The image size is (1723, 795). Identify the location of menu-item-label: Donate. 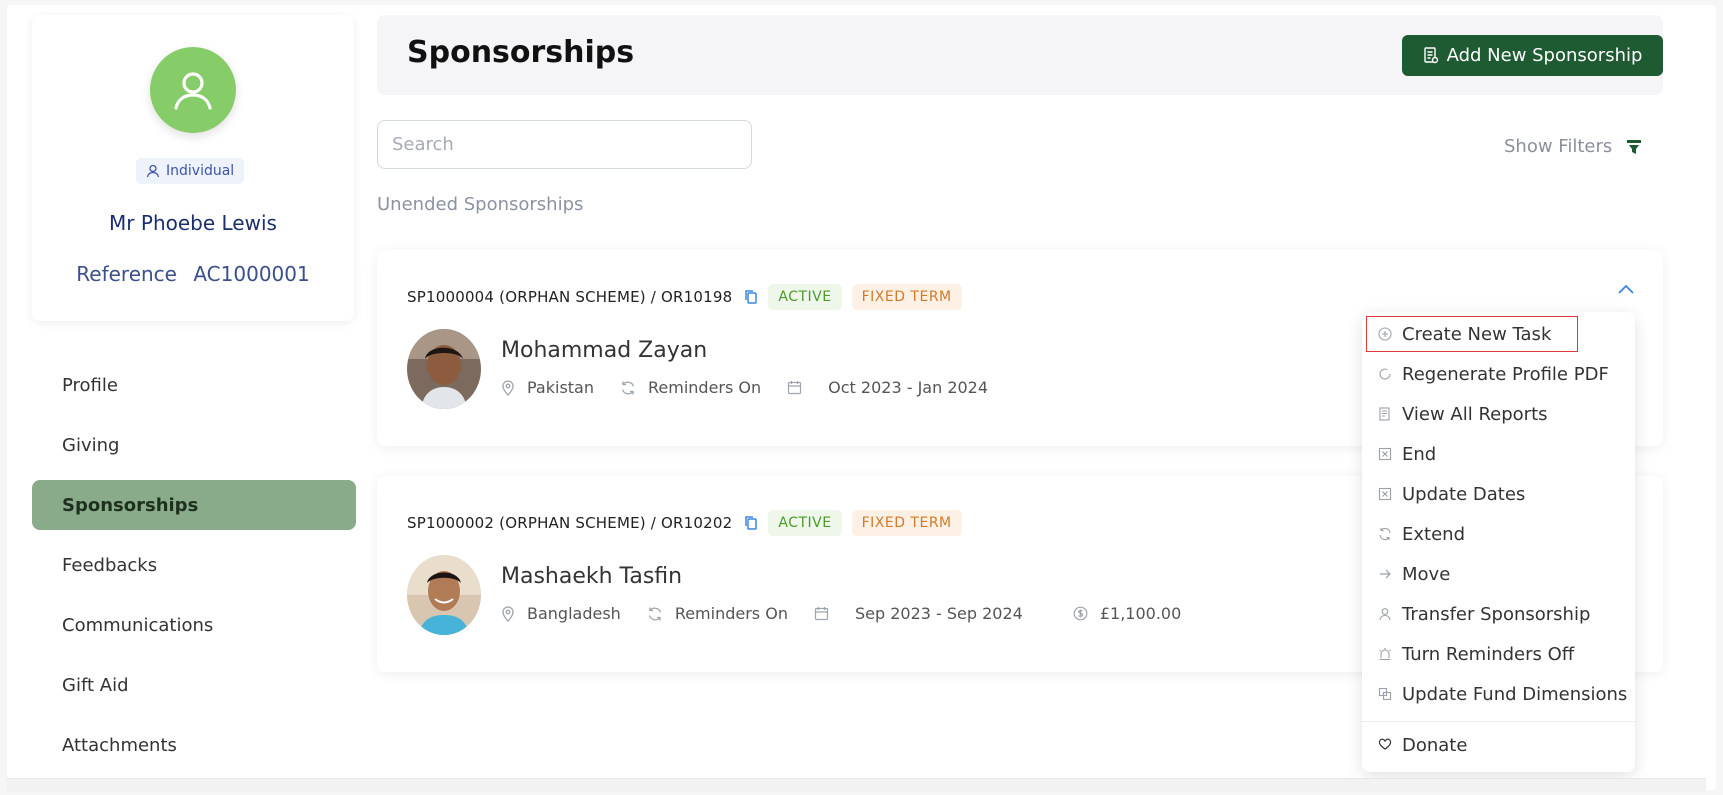
(1435, 745).